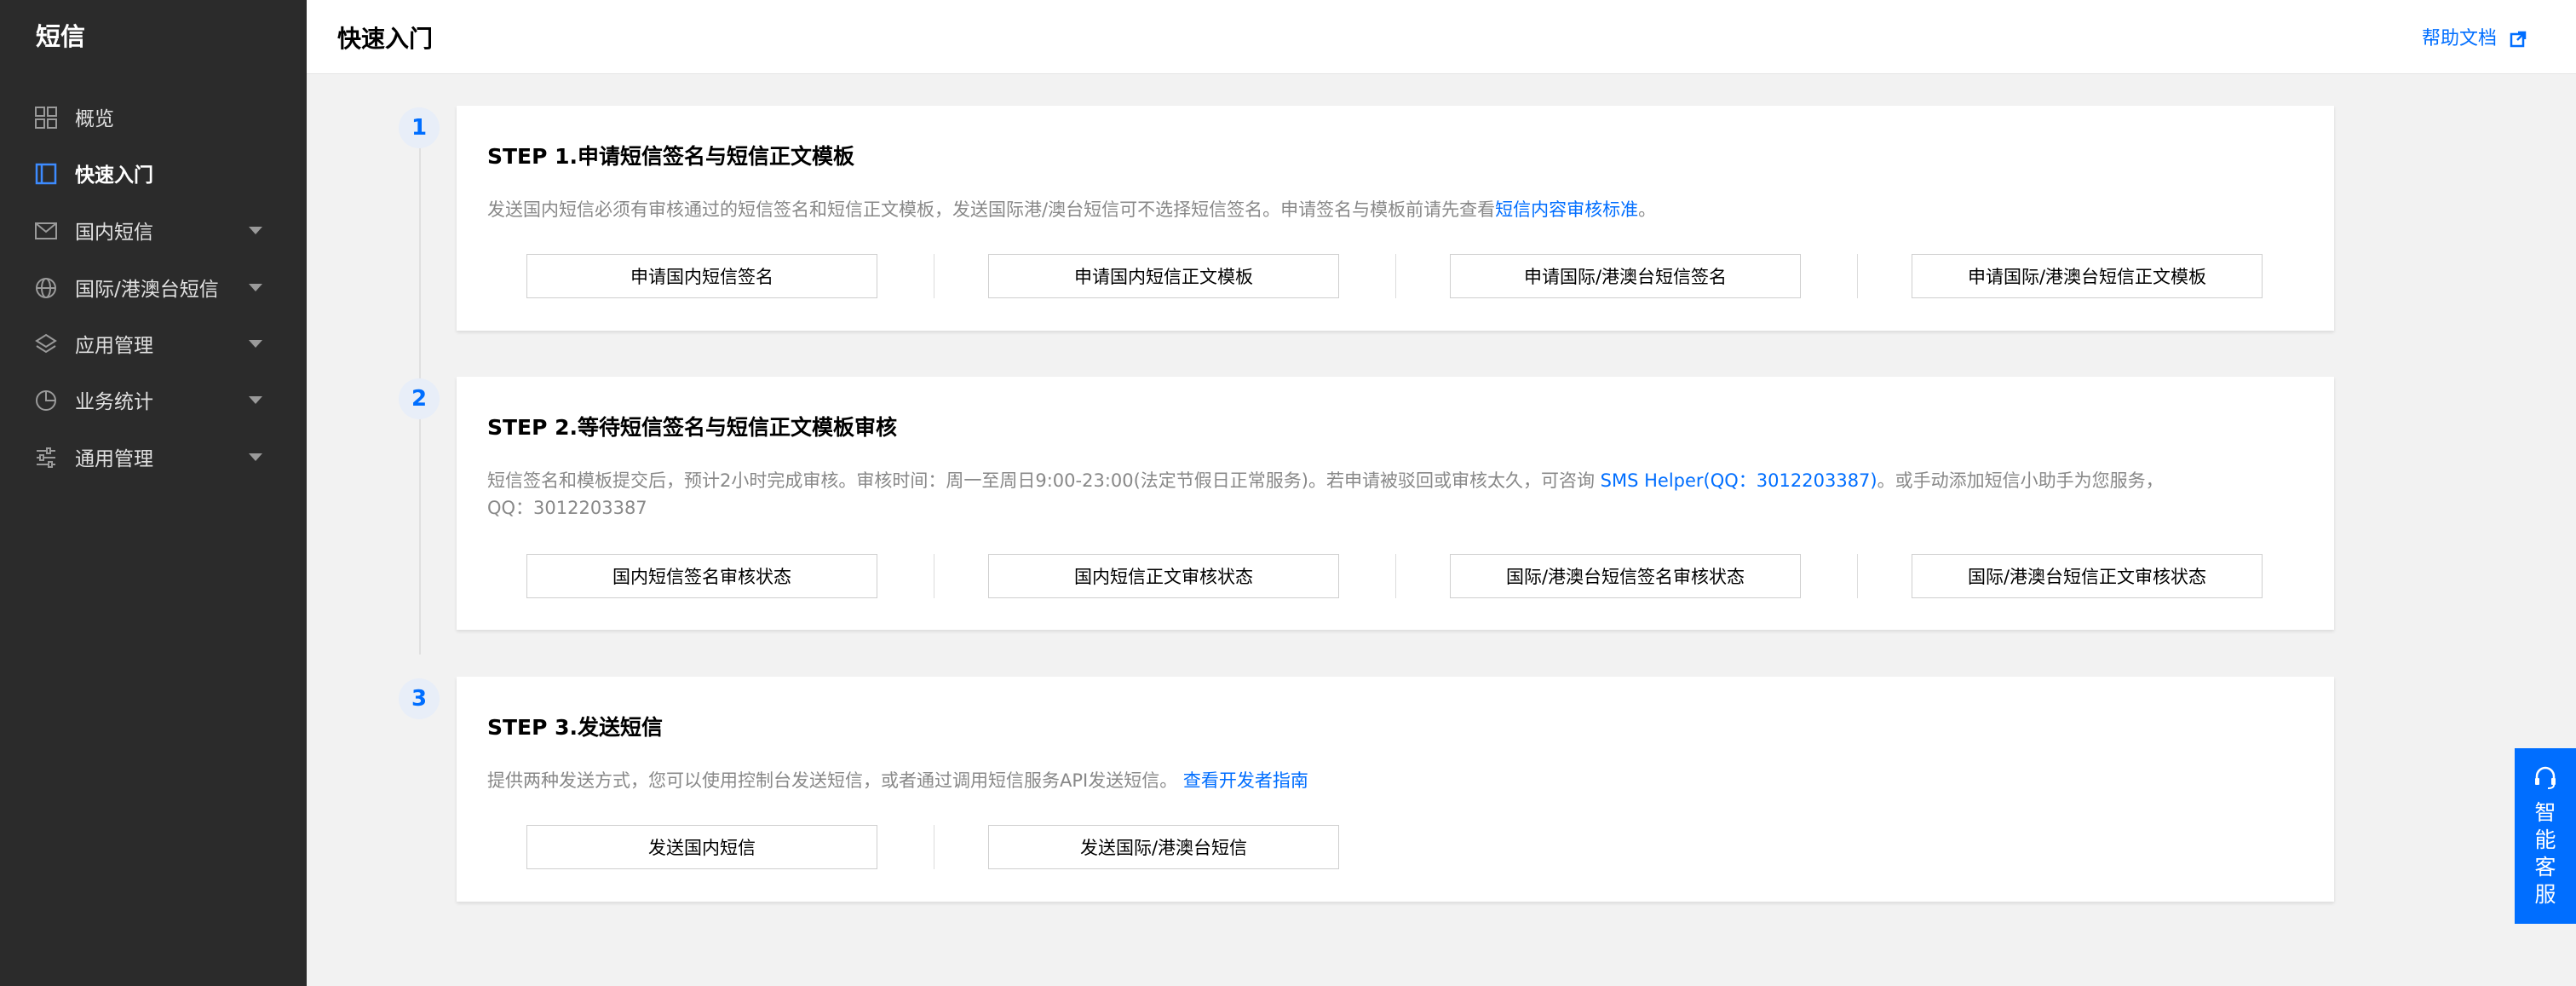 The height and width of the screenshot is (986, 2576). What do you see at coordinates (2545, 853) in the screenshot?
I see `smart-service-label: 智能客服` at bounding box center [2545, 853].